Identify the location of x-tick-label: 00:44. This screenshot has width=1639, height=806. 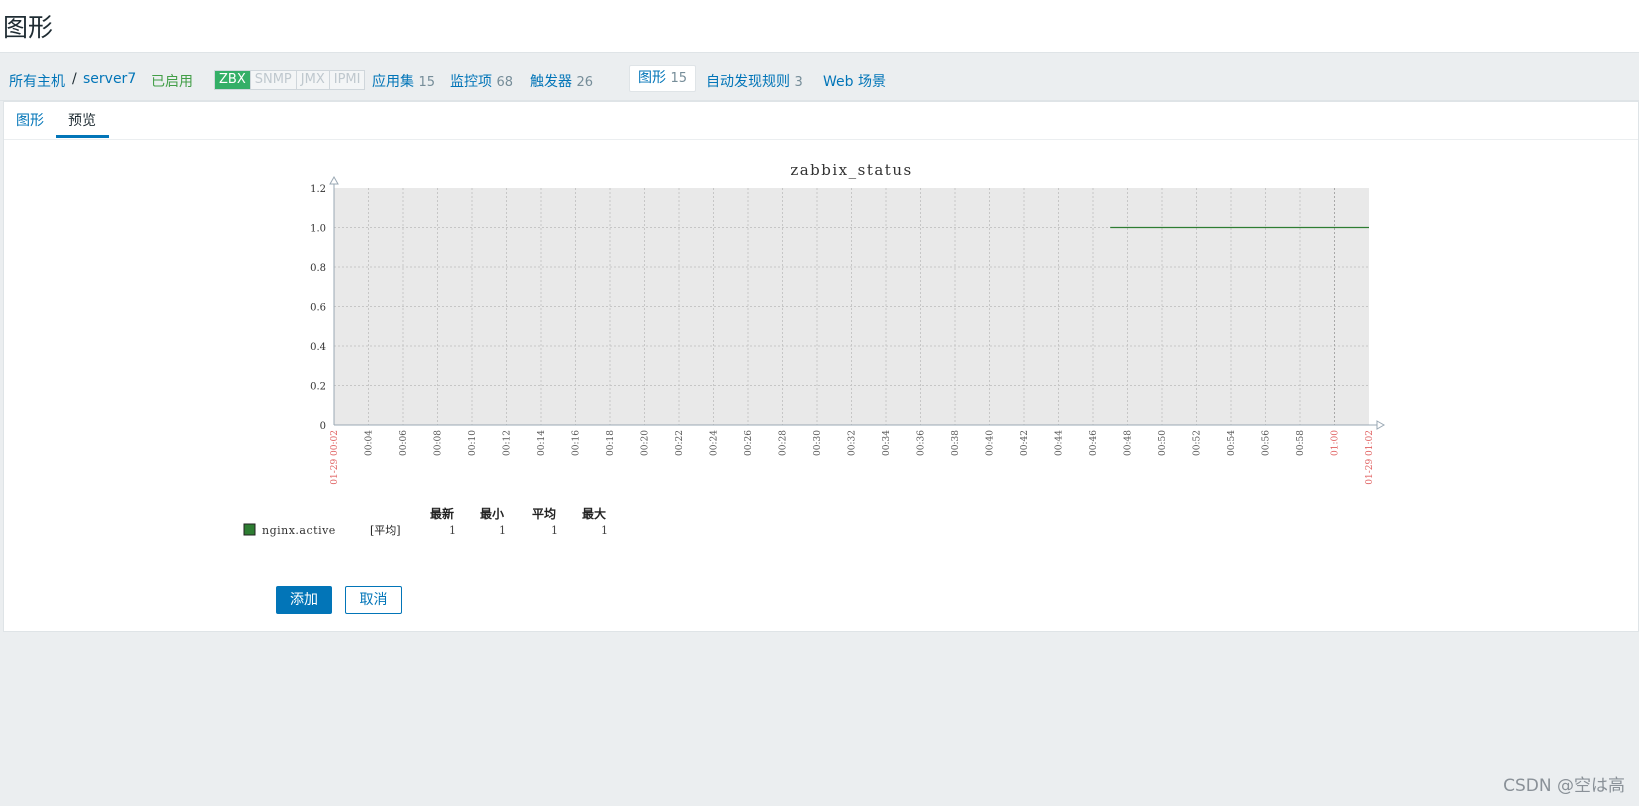
(1060, 443).